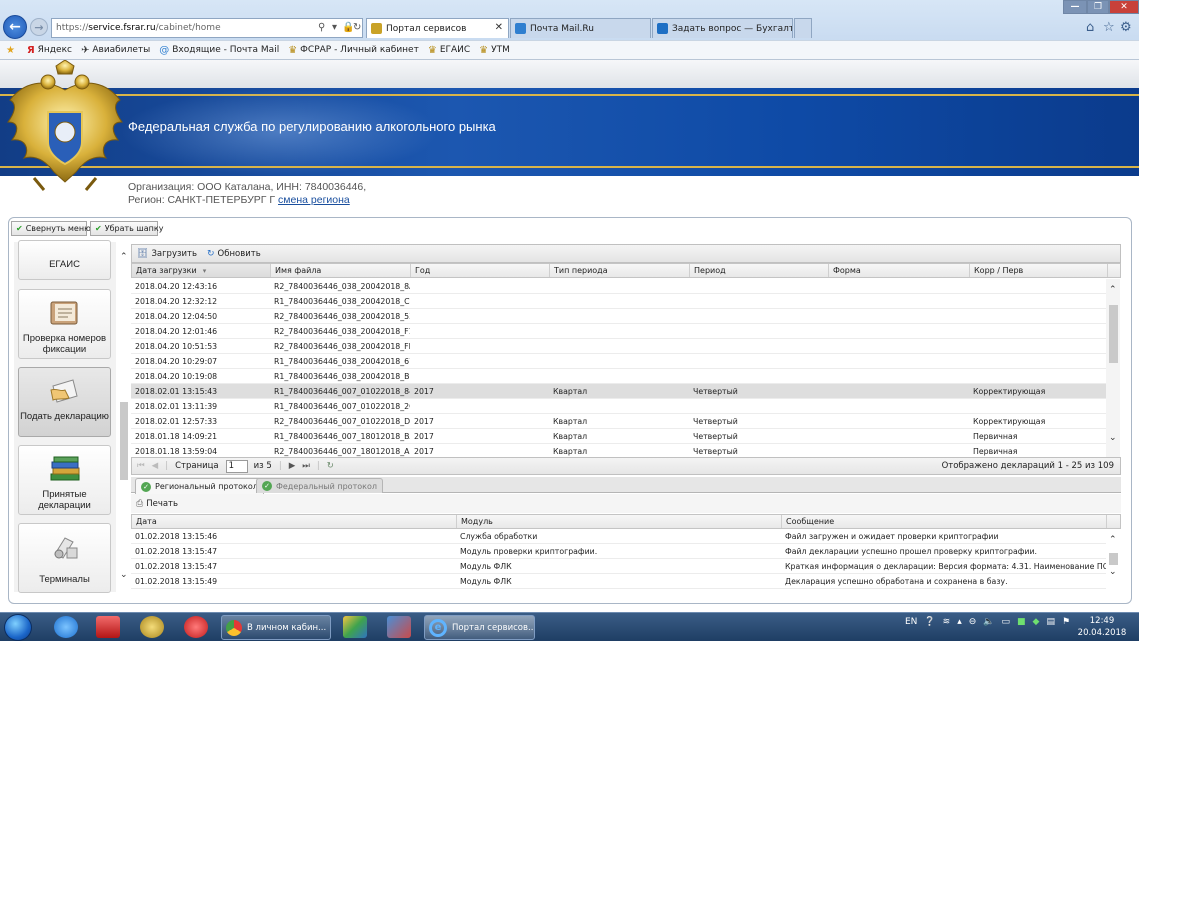 The height and width of the screenshot is (924, 1200). I want to click on tab-portal: Портал сервисов ✕, so click(437, 28).